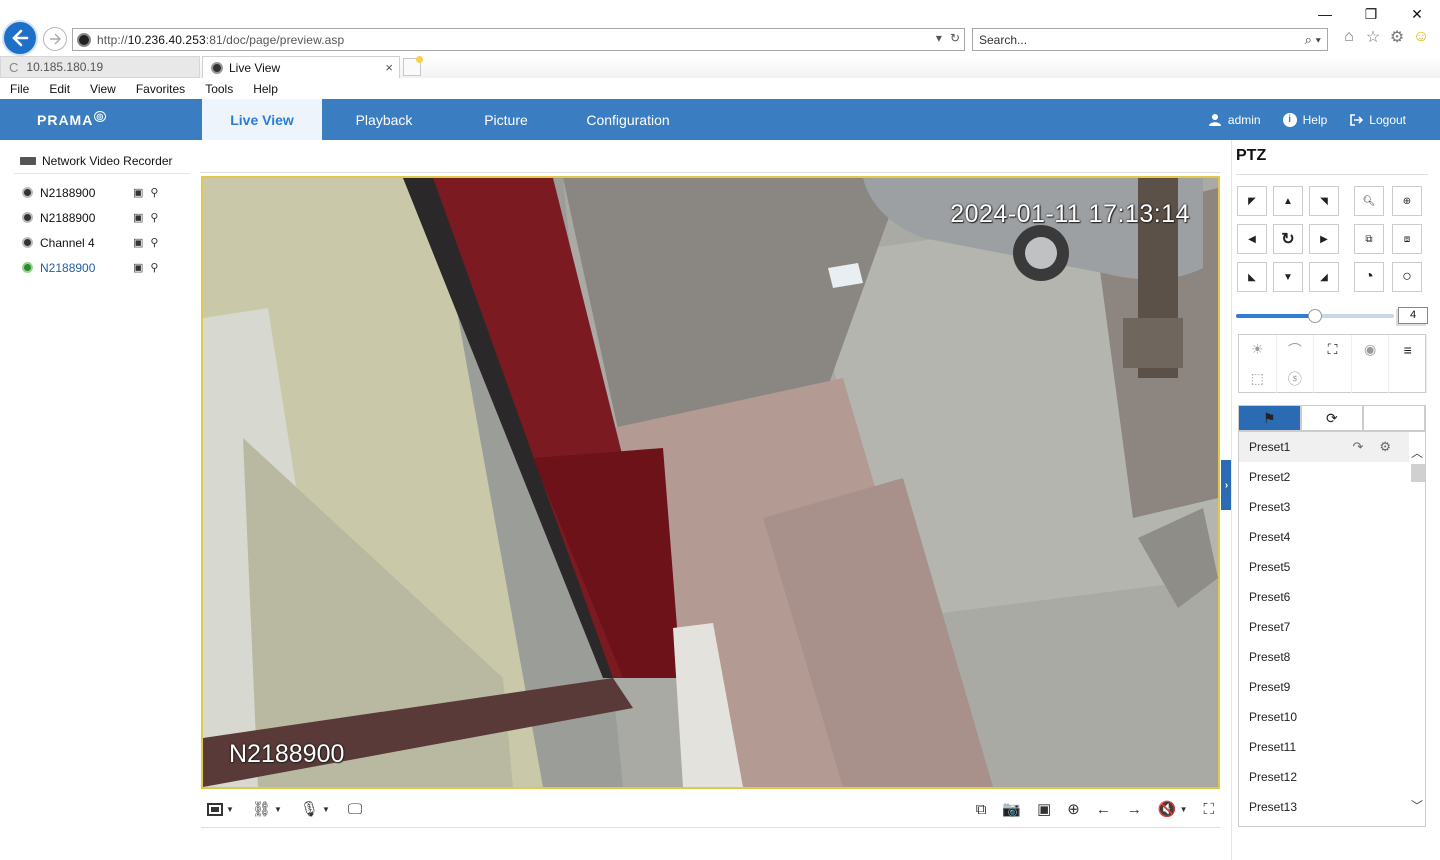  Describe the element at coordinates (262, 119) in the screenshot. I see `tab-live-view: Live View` at that location.